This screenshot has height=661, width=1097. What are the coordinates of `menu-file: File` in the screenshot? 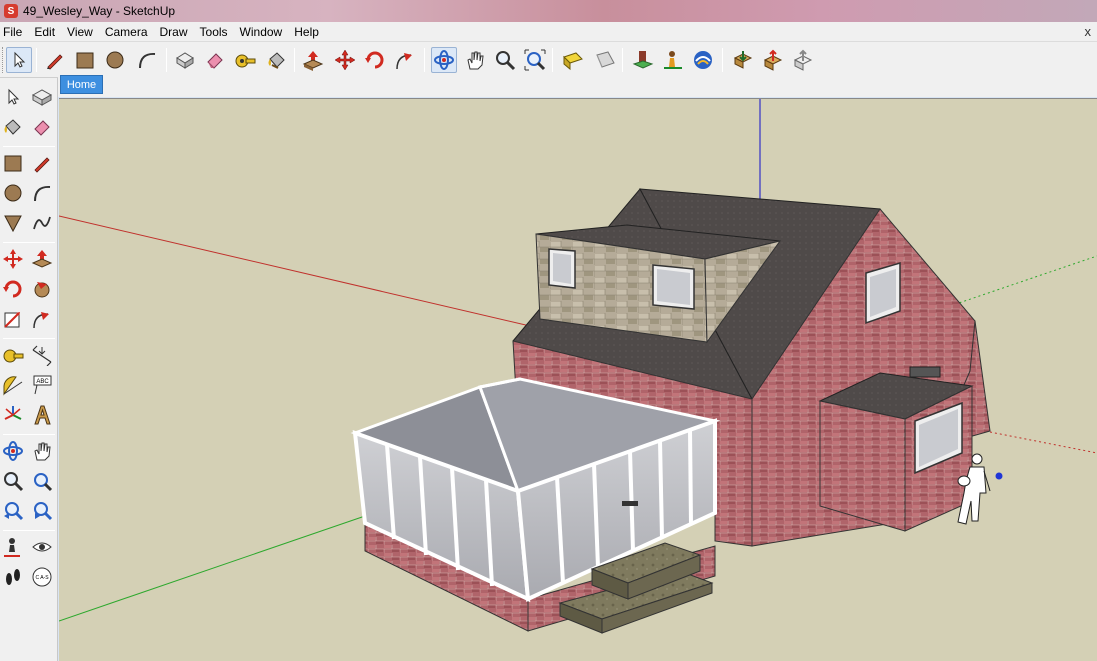 It's located at (14, 32).